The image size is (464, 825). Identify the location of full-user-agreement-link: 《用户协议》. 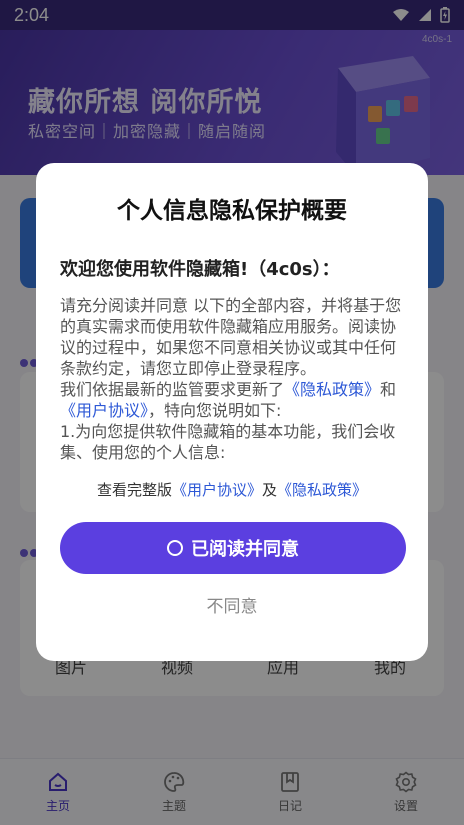
(217, 490).